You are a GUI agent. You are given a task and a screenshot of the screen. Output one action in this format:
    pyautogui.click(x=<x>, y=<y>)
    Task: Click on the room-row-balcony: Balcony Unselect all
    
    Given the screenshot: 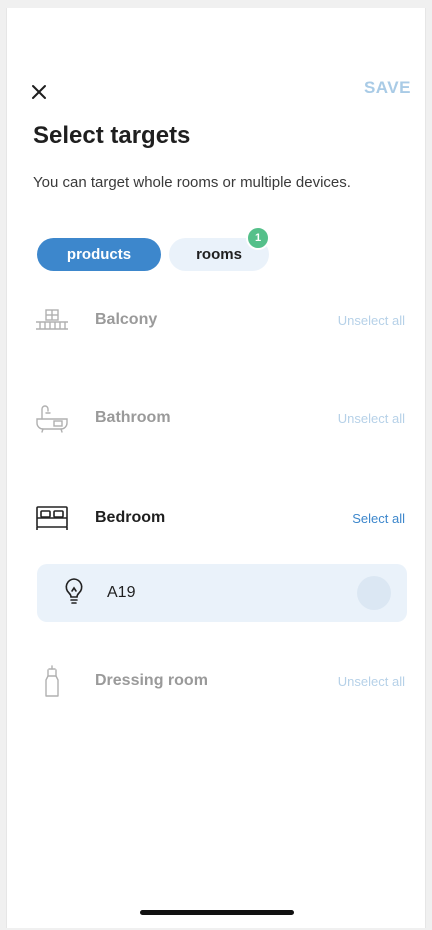 What is the action you would take?
    pyautogui.click(x=219, y=320)
    